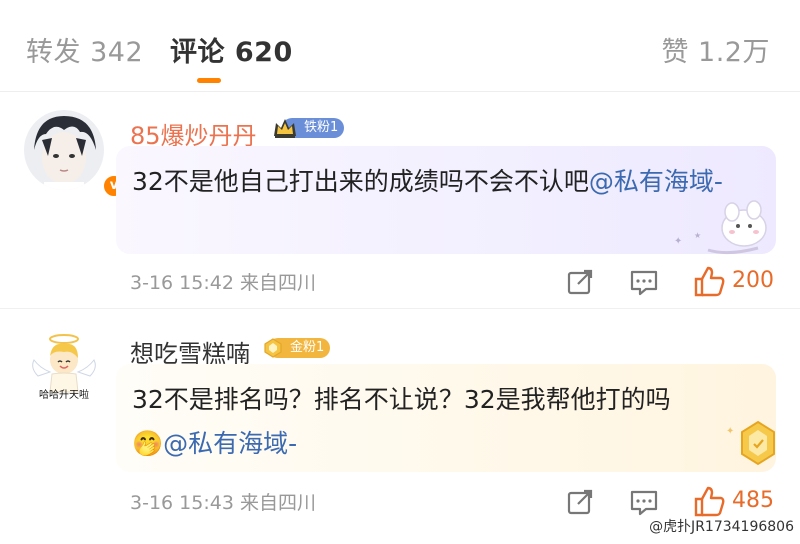 This screenshot has width=800, height=544. Describe the element at coordinates (360, 181) in the screenshot. I see `comment-text: 32不是他自己打出来的成绩吗不会不认吧` at that location.